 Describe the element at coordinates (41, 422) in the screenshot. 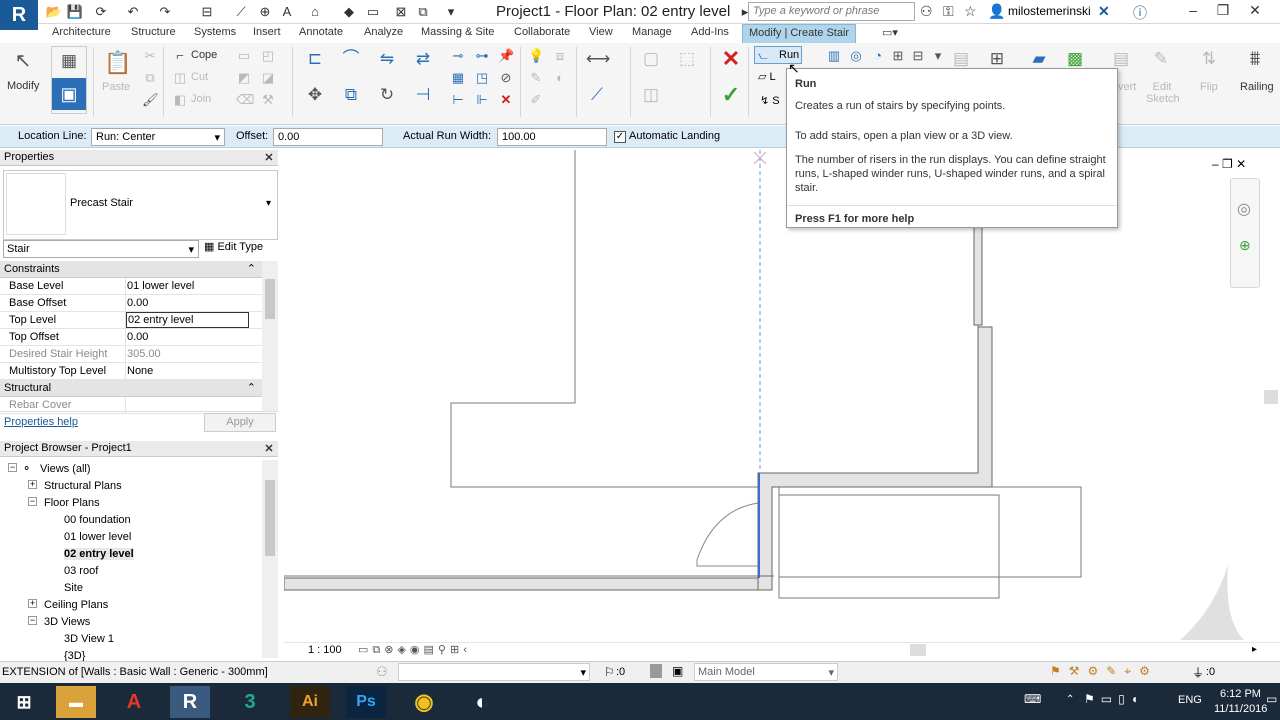

I see `properties-help-link: Properties help` at that location.